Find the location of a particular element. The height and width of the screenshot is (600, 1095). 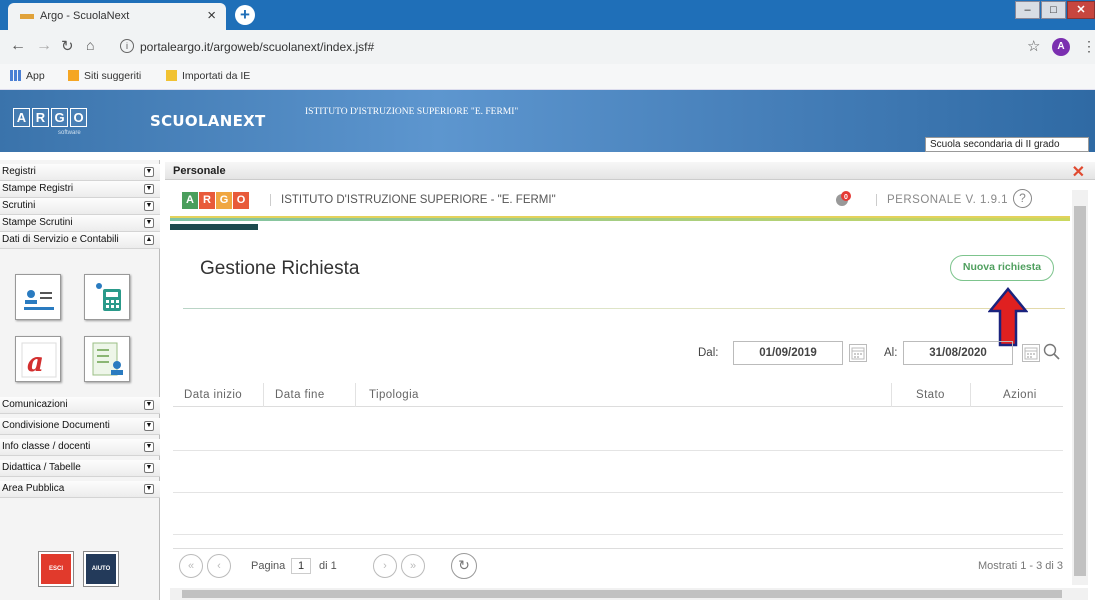

bookmark-suggested-sites: Siti suggeriti is located at coordinates (104, 76).